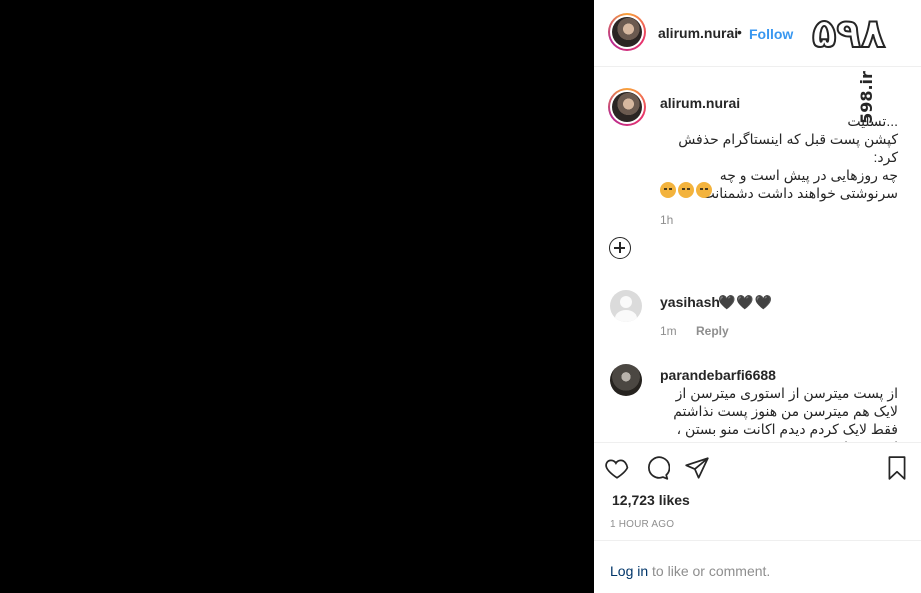  I want to click on login-prompt-text: to like or comment., so click(709, 571).